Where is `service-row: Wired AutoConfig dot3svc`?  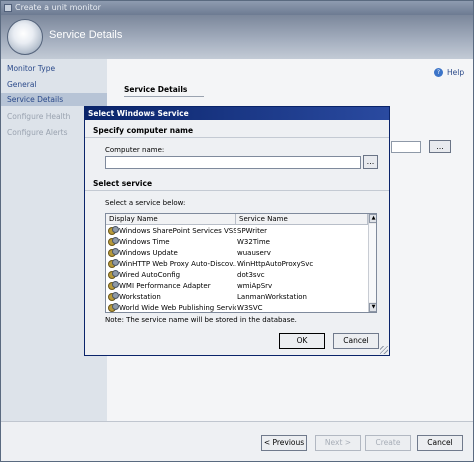
service-row: Wired AutoConfig dot3svc is located at coordinates (237, 275).